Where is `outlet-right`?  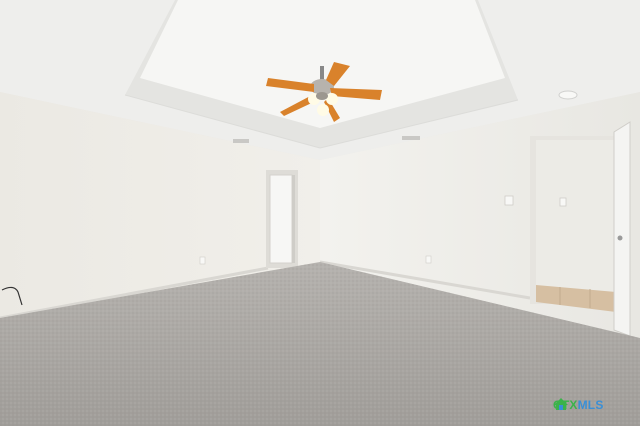
outlet-right is located at coordinates (428, 259).